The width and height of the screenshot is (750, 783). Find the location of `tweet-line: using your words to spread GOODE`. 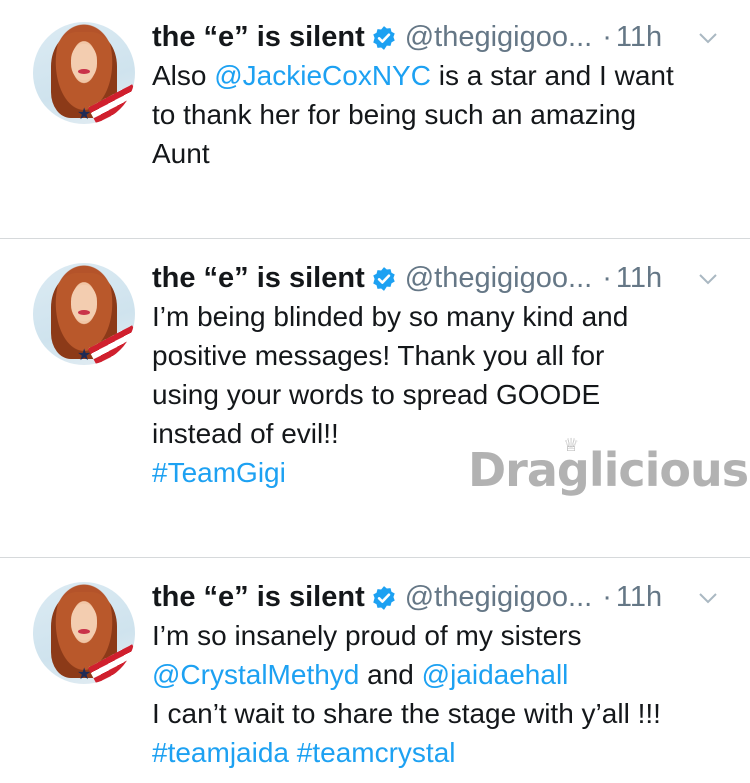

tweet-line: using your words to spread GOODE is located at coordinates (442, 394).